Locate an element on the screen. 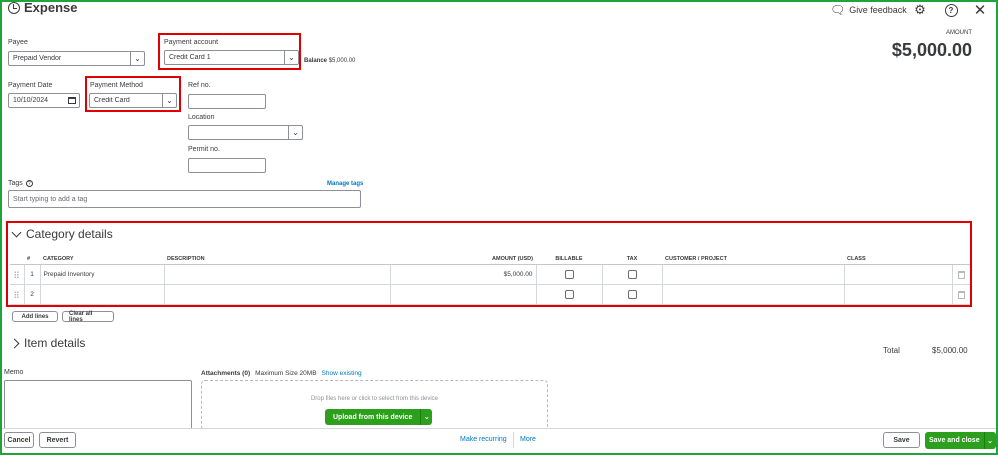 The height and width of the screenshot is (455, 998). footer-divider is located at coordinates (513, 440).